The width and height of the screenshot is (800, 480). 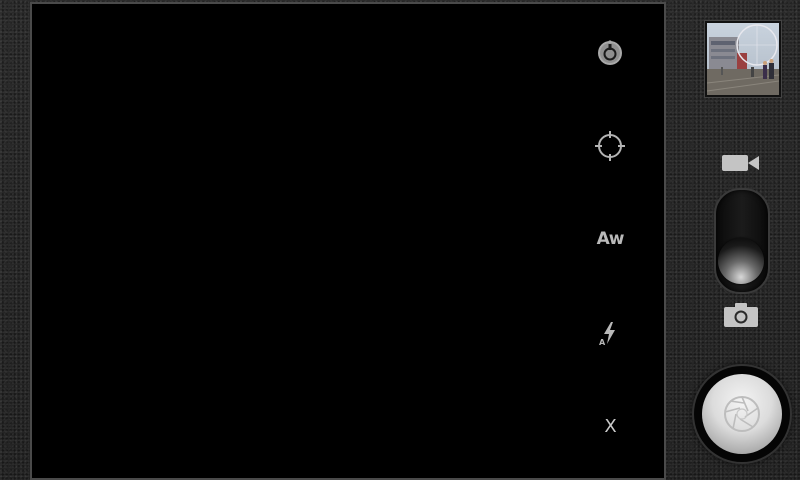 I want to click on white-balance-label: Aw, so click(x=610, y=239).